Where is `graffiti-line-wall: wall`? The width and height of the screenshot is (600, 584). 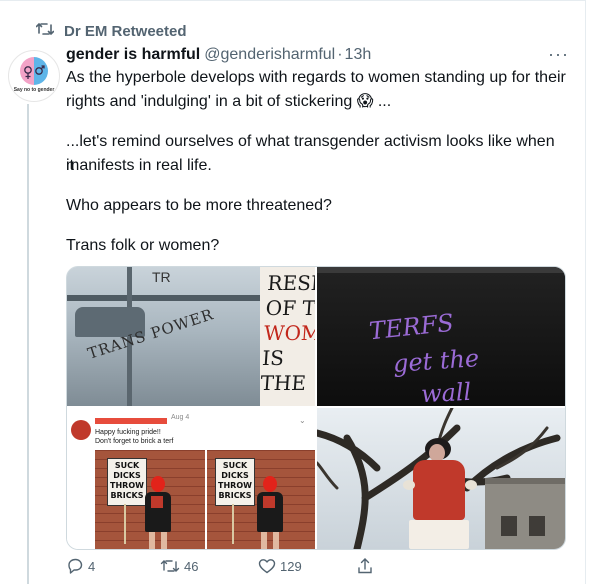 graffiti-line-wall: wall is located at coordinates (446, 391).